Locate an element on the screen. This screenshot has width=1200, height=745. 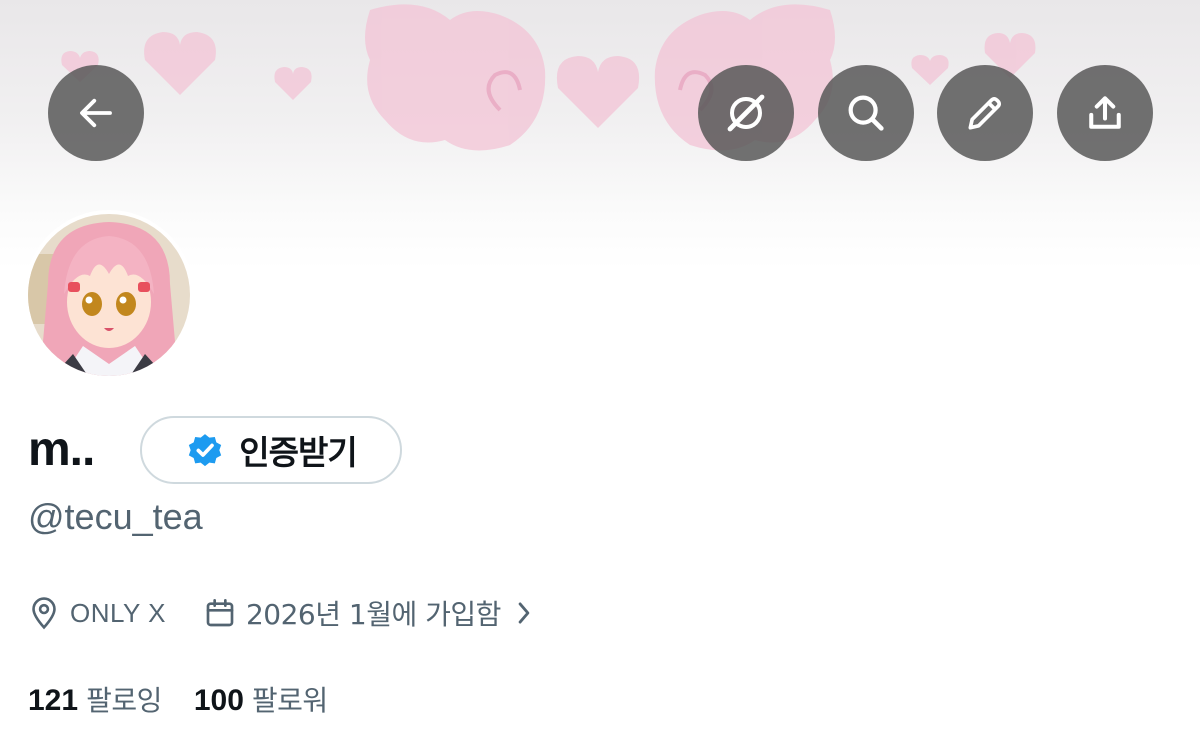
back-button is located at coordinates (96, 113).